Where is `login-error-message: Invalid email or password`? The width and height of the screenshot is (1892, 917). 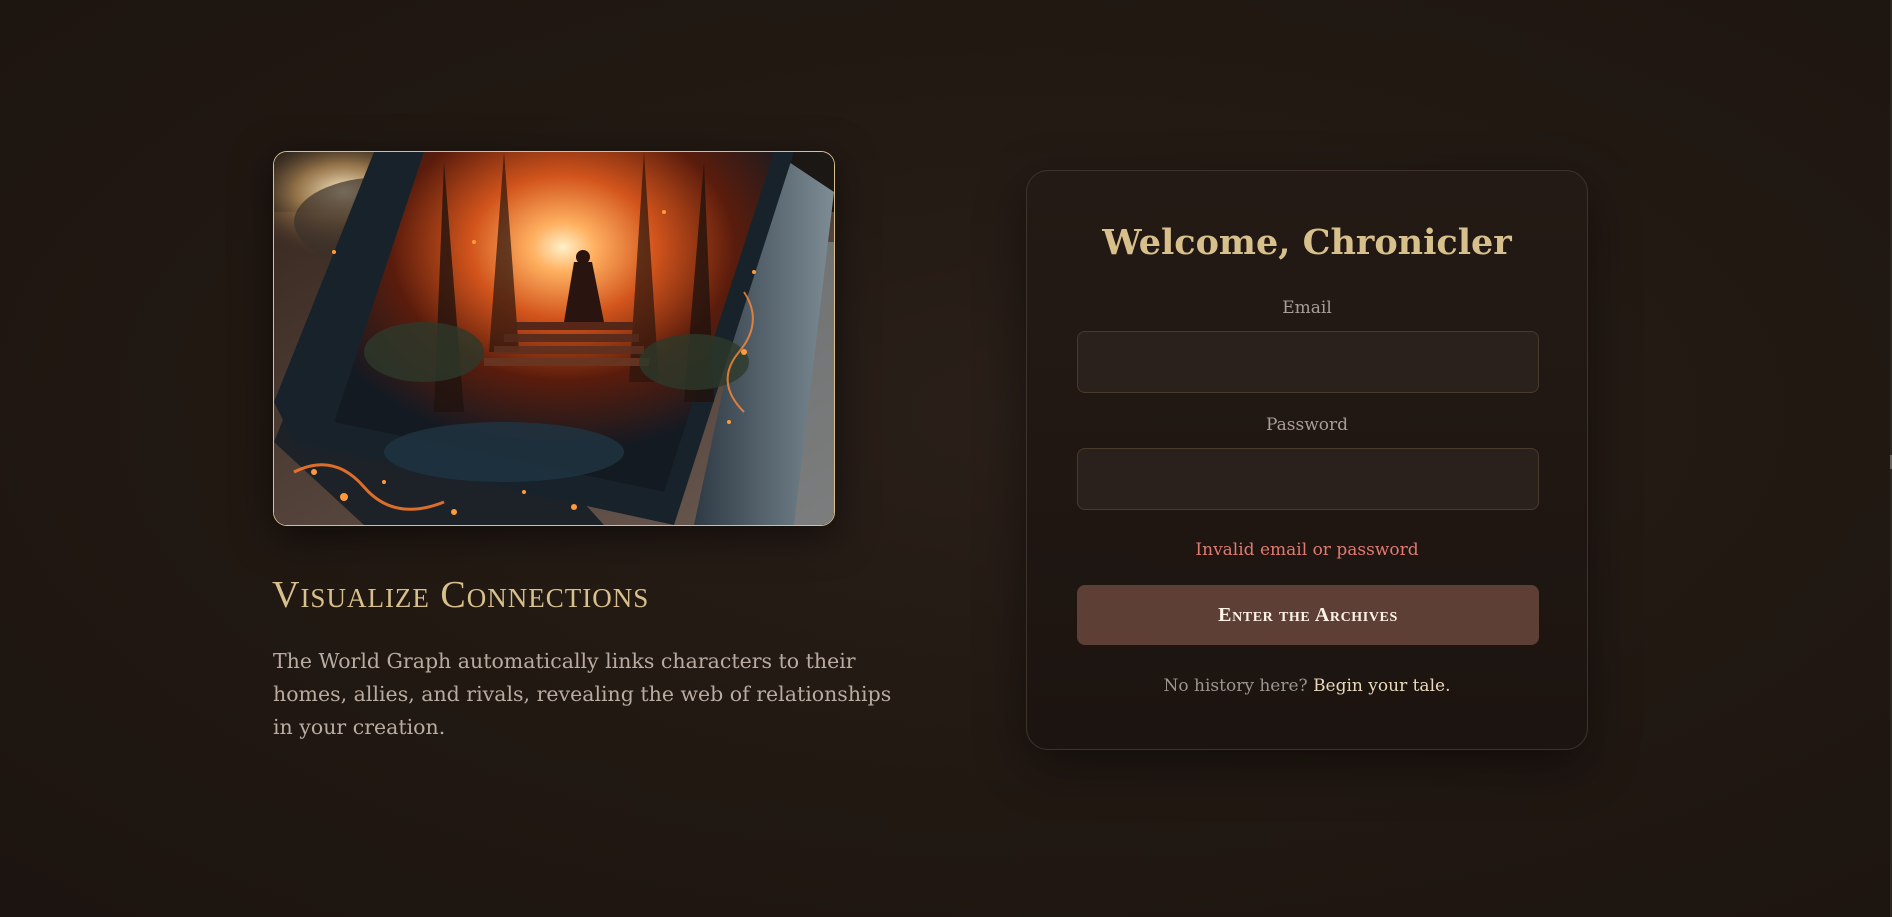
login-error-message: Invalid email or password is located at coordinates (1307, 550).